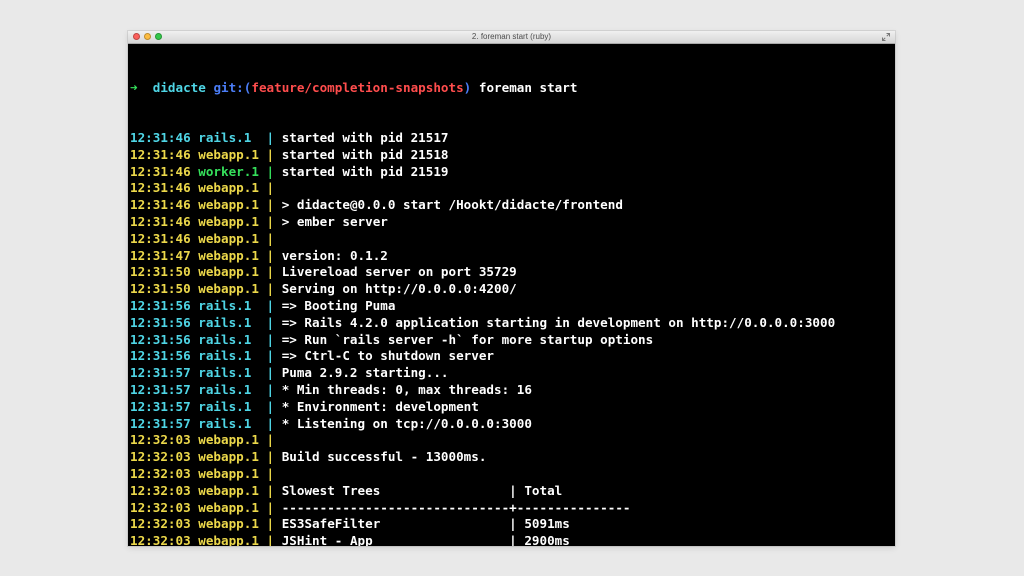  I want to click on prompt-arrow-icon: ➜, so click(134, 87).